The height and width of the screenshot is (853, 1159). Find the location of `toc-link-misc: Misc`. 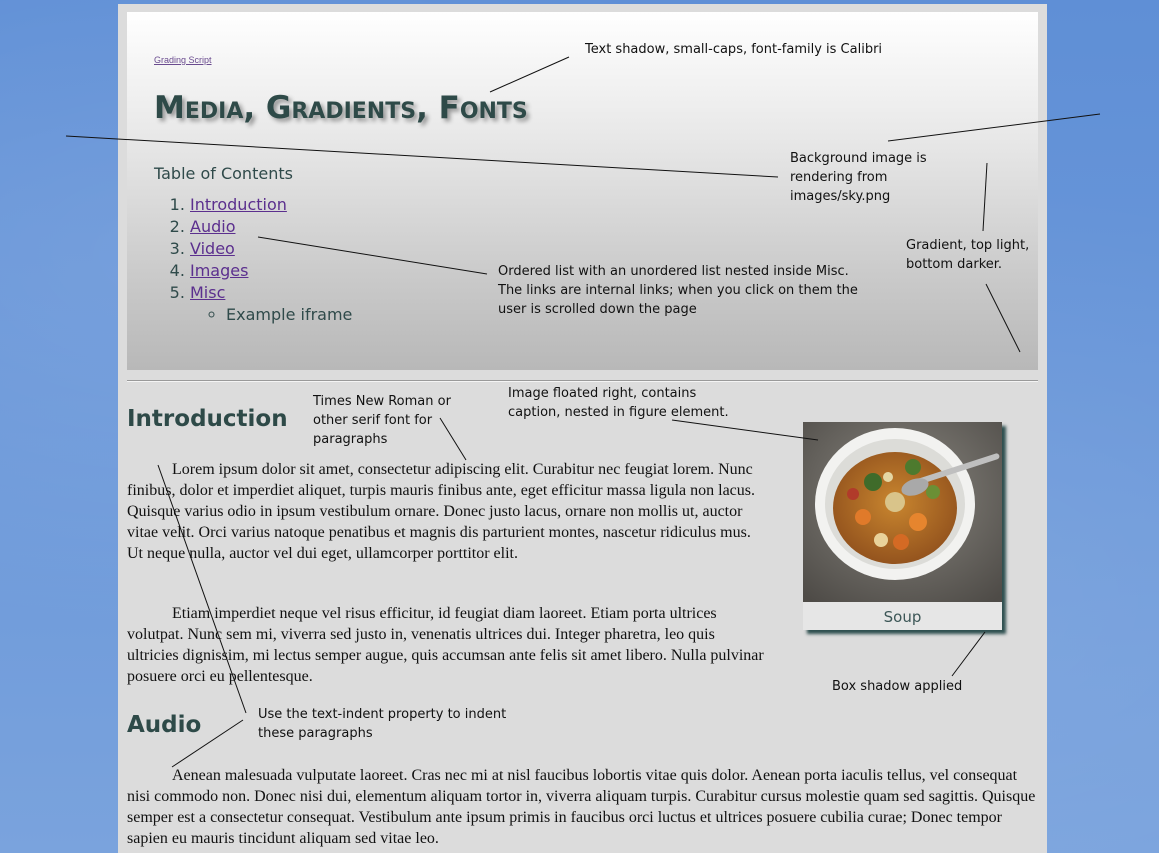

toc-link-misc: Misc is located at coordinates (207, 292).